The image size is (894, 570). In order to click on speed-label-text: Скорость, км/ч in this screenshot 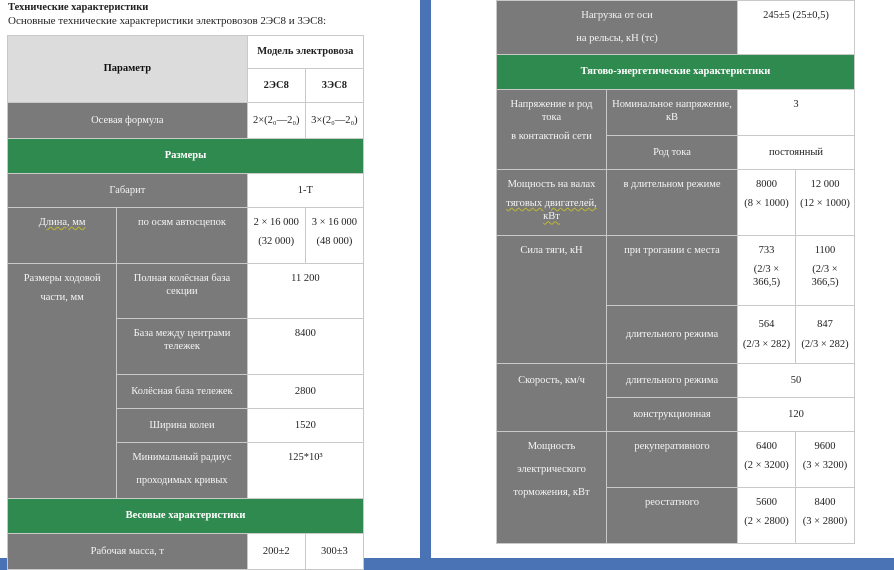, I will do `click(551, 380)`.